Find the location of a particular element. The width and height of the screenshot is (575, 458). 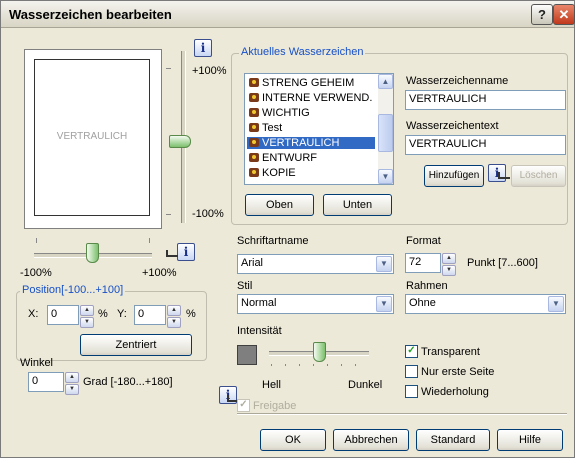

first-page-only-checkbox is located at coordinates (411, 371).